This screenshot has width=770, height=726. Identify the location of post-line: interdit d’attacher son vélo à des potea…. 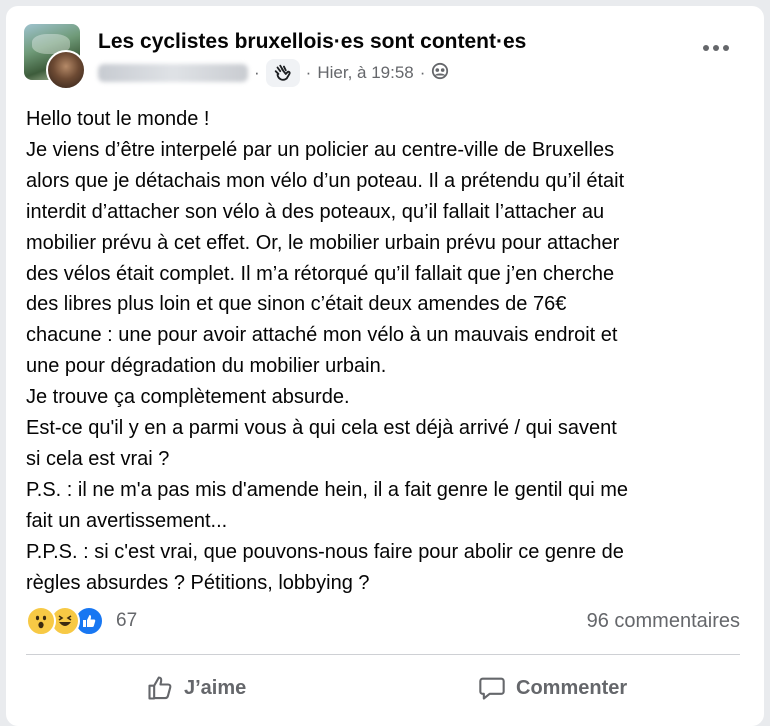
(315, 211).